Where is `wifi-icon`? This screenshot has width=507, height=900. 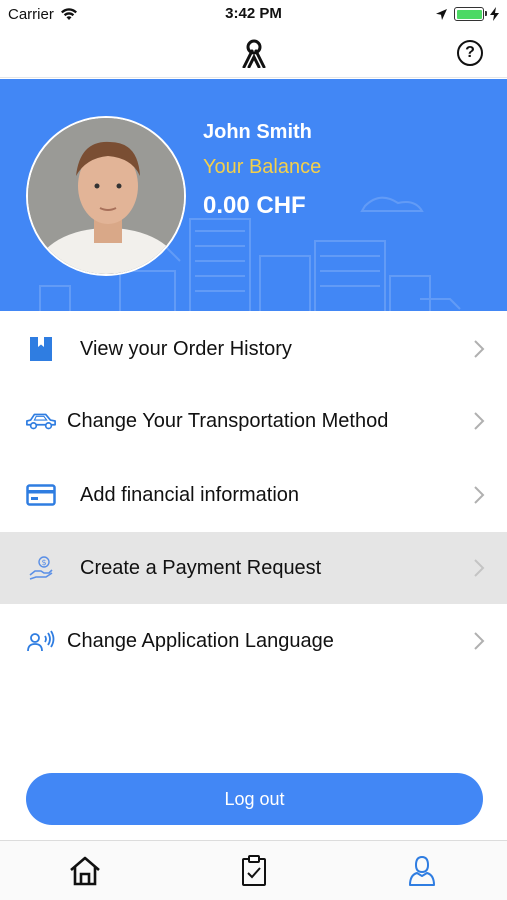 wifi-icon is located at coordinates (68, 14).